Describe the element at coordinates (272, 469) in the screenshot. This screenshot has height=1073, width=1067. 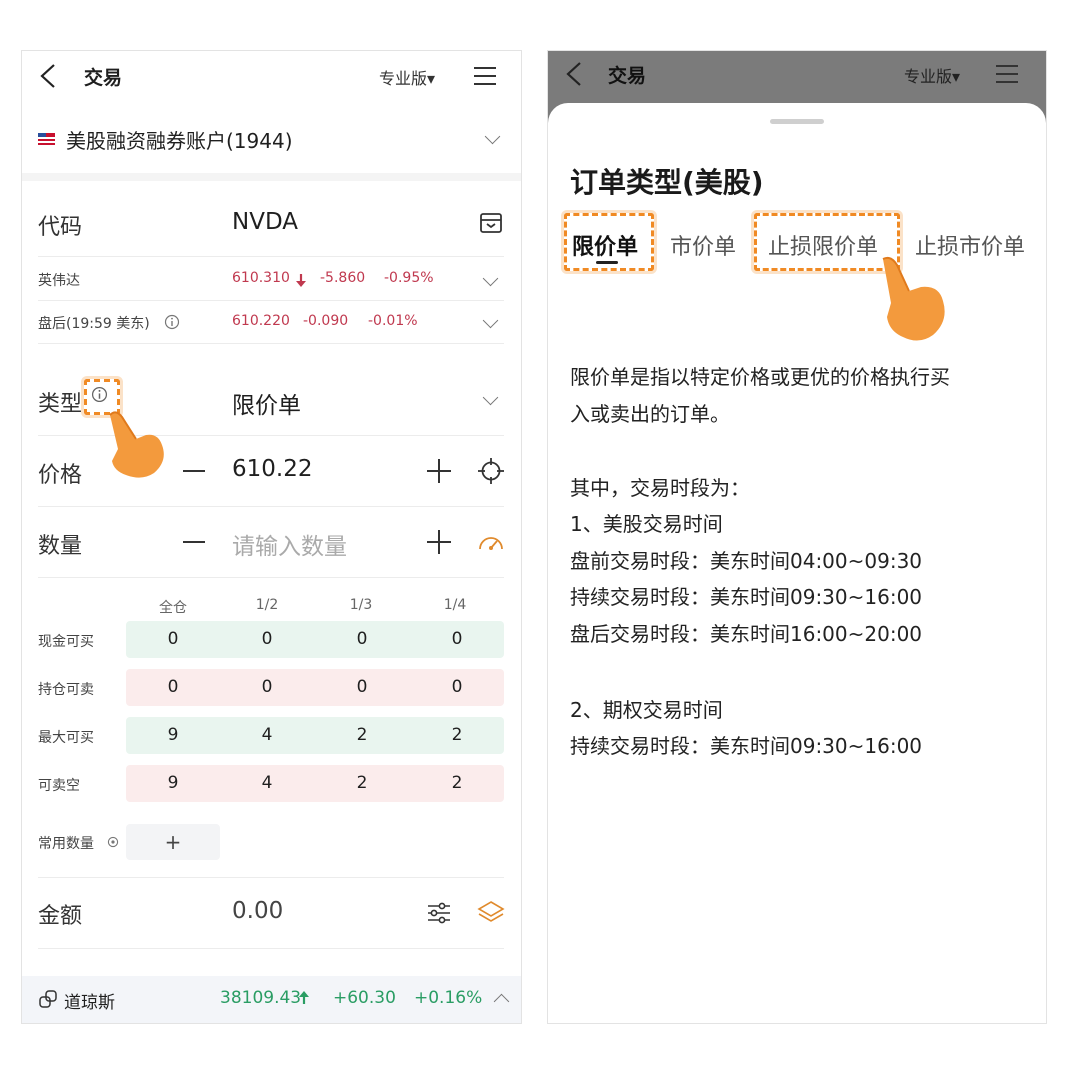
I see `price-input: 610.22` at that location.